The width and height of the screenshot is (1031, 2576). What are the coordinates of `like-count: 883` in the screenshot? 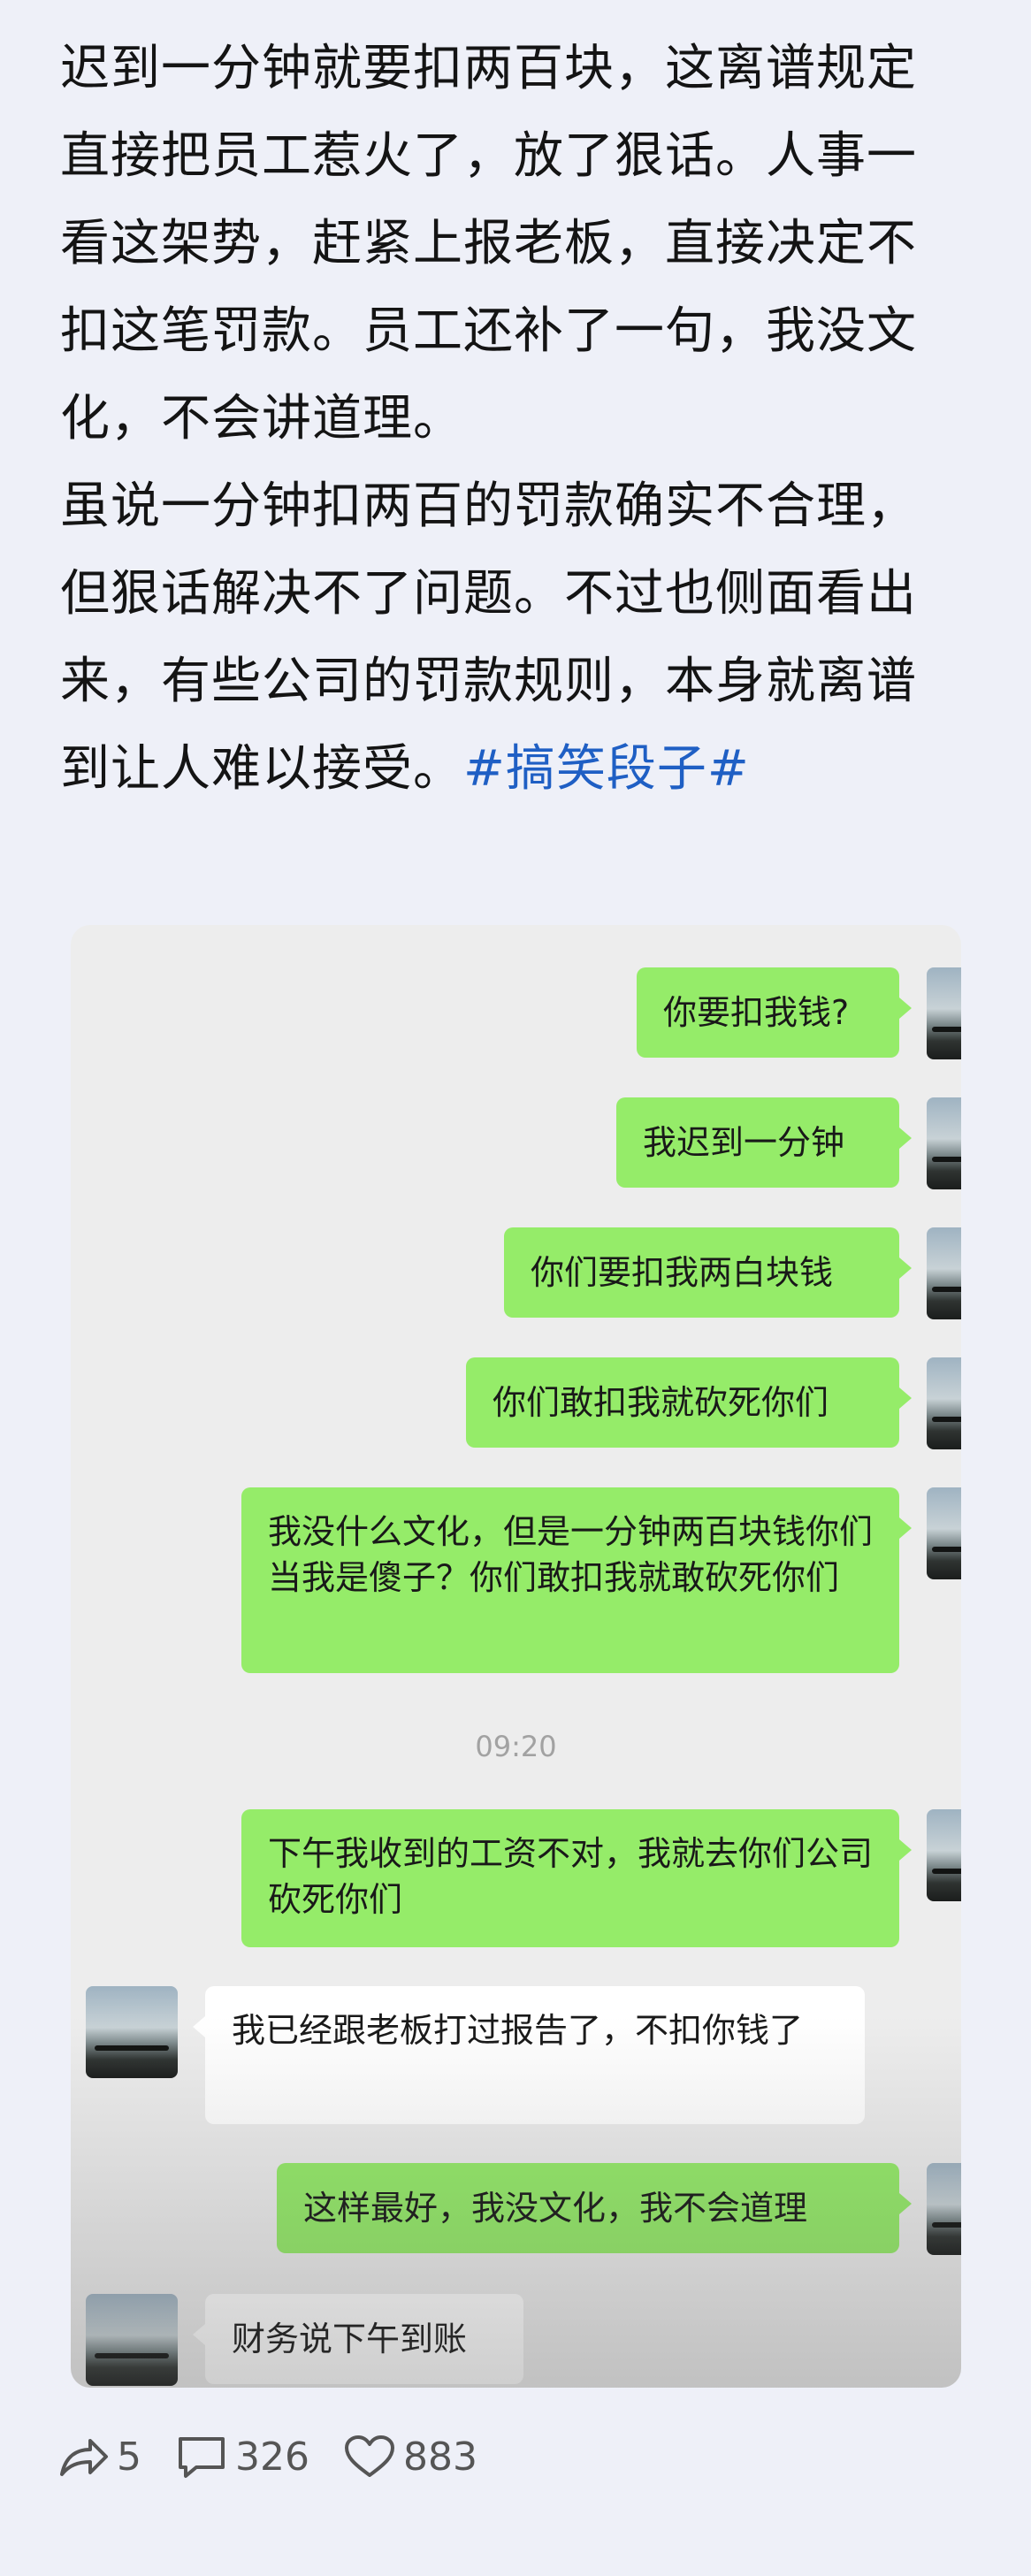 It's located at (439, 2457).